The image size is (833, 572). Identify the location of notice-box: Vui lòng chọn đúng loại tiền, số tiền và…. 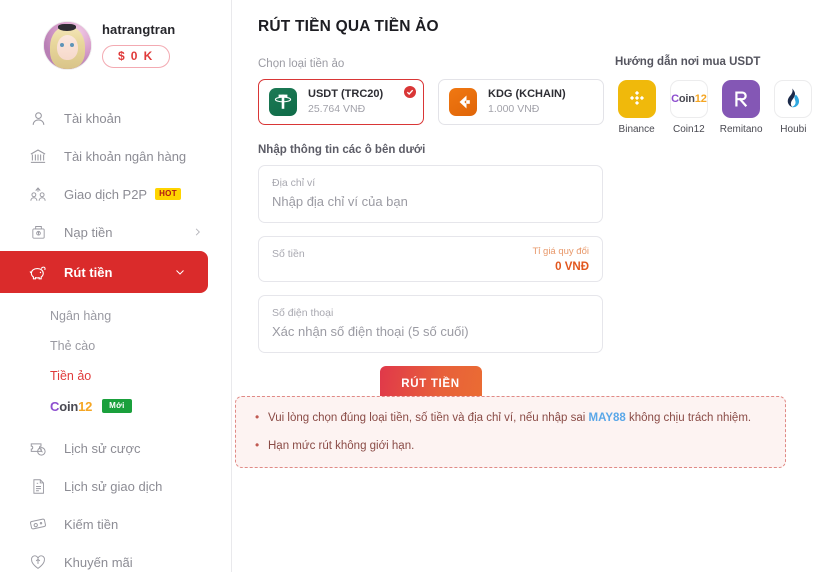
(510, 432).